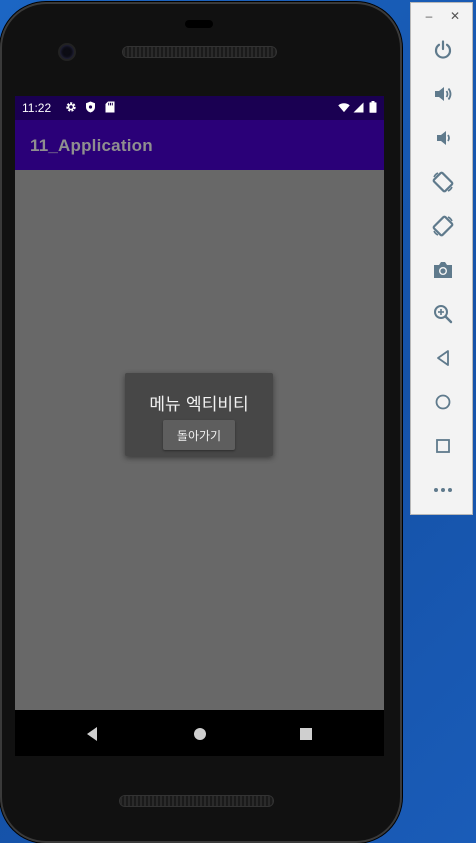 Image resolution: width=476 pixels, height=843 pixels. I want to click on zoom-icon, so click(443, 314).